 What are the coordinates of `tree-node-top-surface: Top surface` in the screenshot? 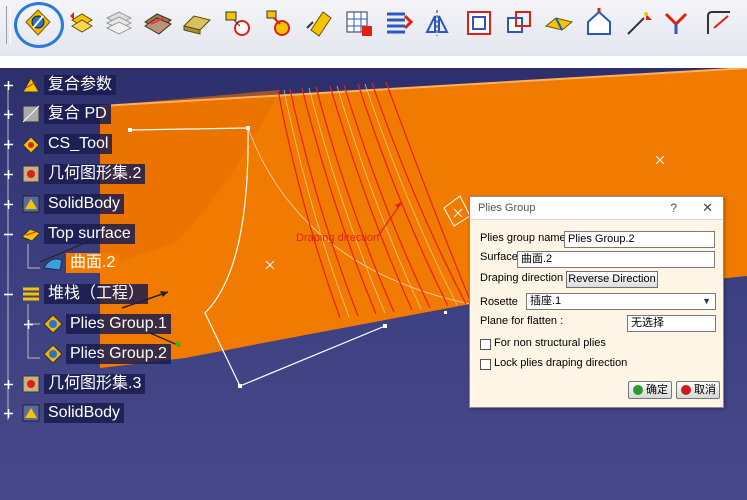 It's located at (77, 234).